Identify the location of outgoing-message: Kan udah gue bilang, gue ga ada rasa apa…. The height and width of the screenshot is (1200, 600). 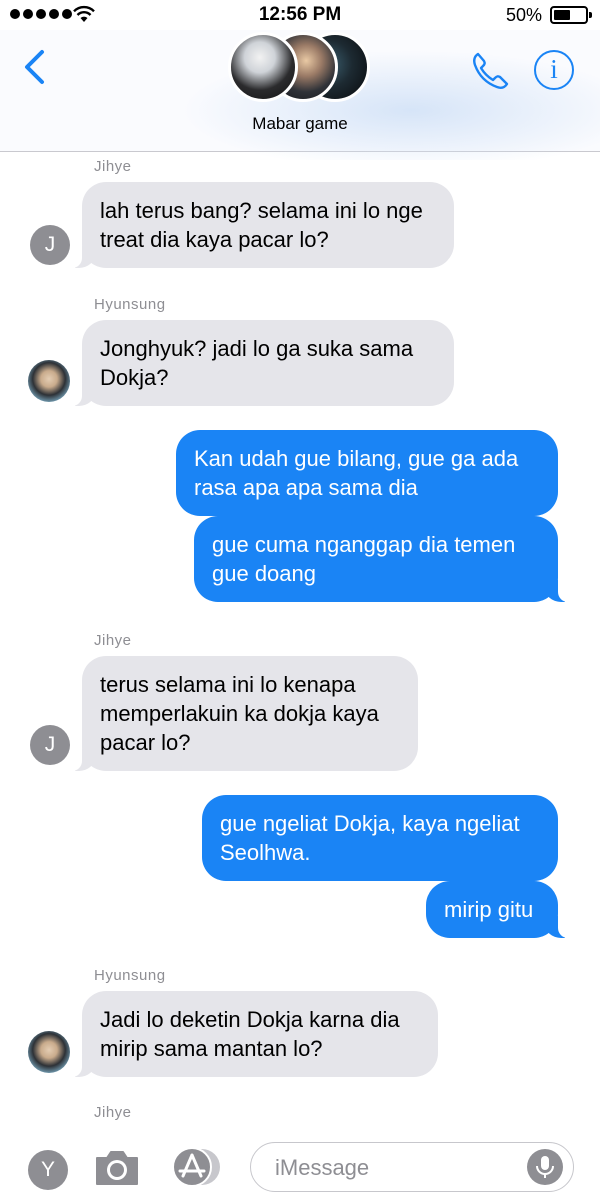
(367, 473).